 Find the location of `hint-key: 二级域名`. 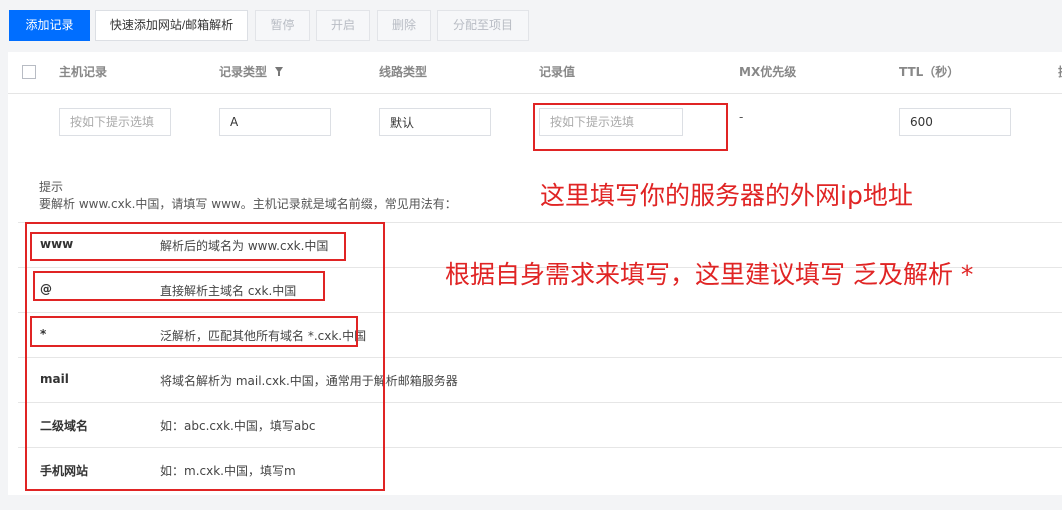

hint-key: 二级域名 is located at coordinates (64, 426).